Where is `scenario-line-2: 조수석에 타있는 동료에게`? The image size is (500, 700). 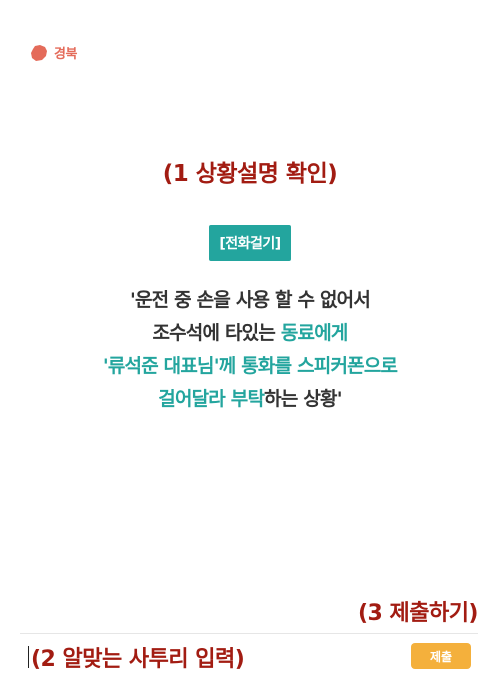
scenario-line-2: 조수석에 타있는 동료에게 is located at coordinates (250, 333).